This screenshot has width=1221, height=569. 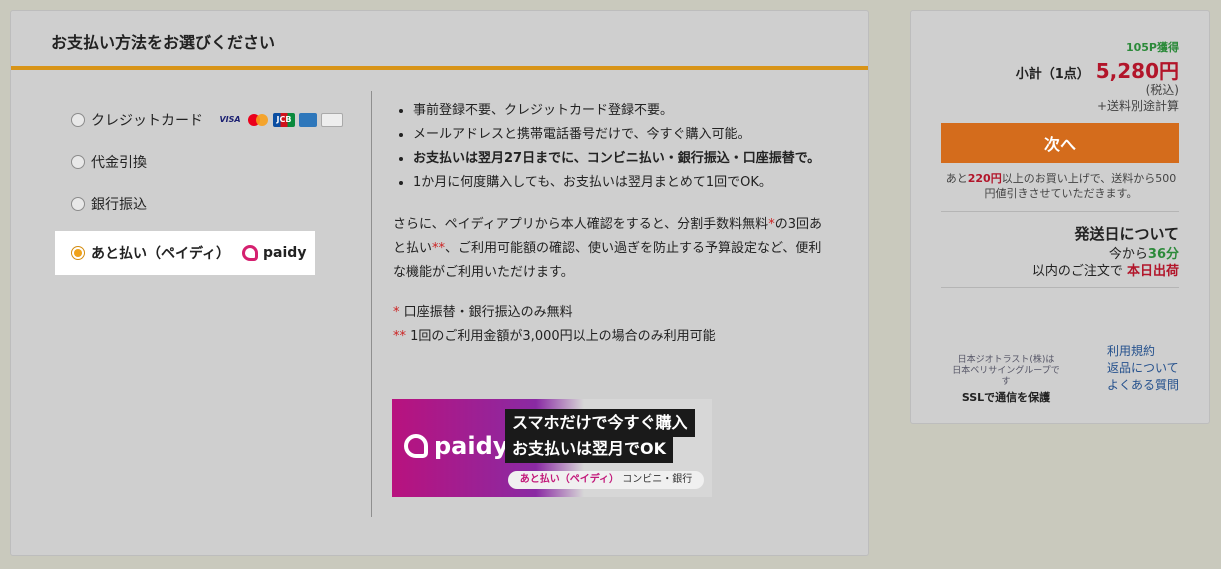 I want to click on help-links: 利用規約 返品について よくある質問, so click(x=1143, y=368).